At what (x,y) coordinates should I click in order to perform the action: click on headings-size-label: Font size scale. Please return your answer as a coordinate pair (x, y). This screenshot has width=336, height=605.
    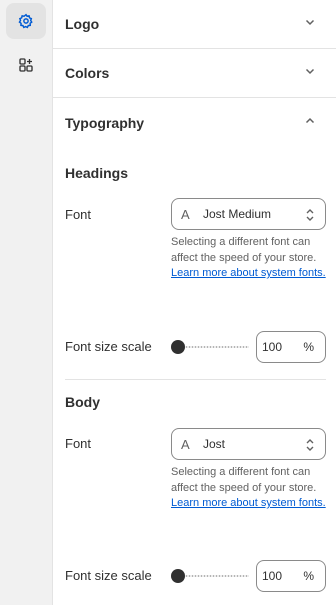
    Looking at the image, I should click on (108, 346).